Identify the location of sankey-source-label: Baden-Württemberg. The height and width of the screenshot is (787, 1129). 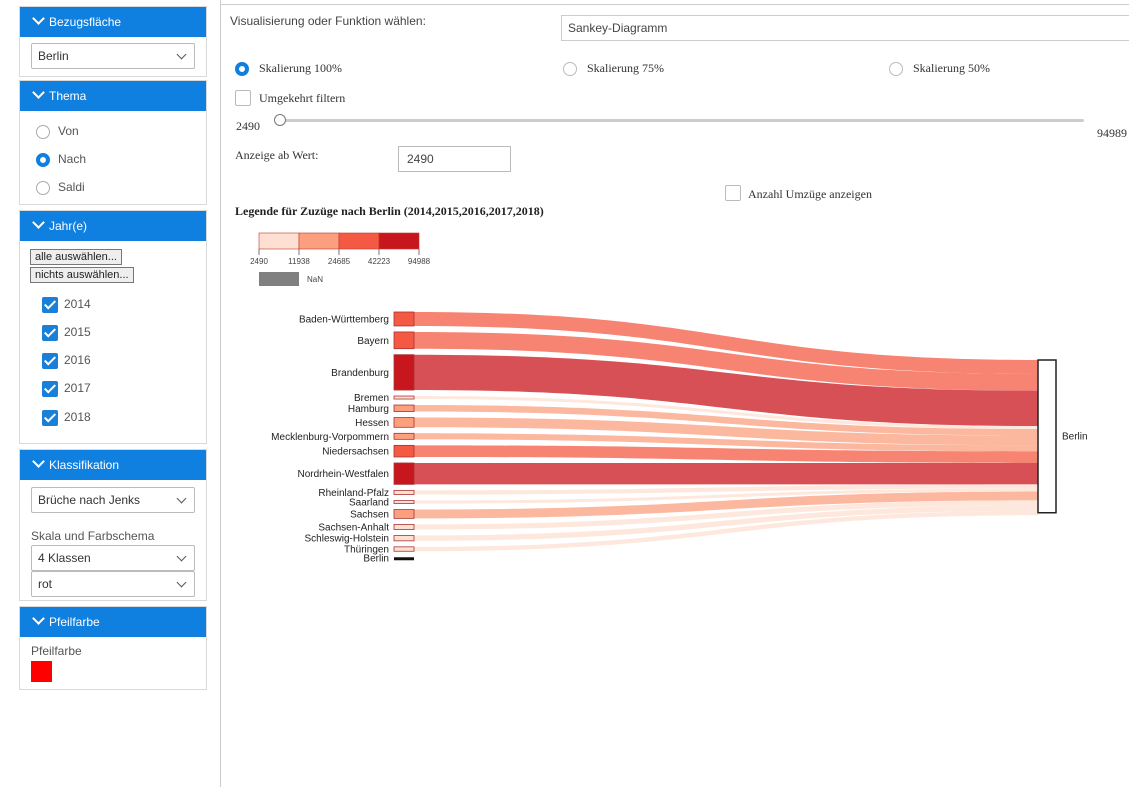
(344, 319).